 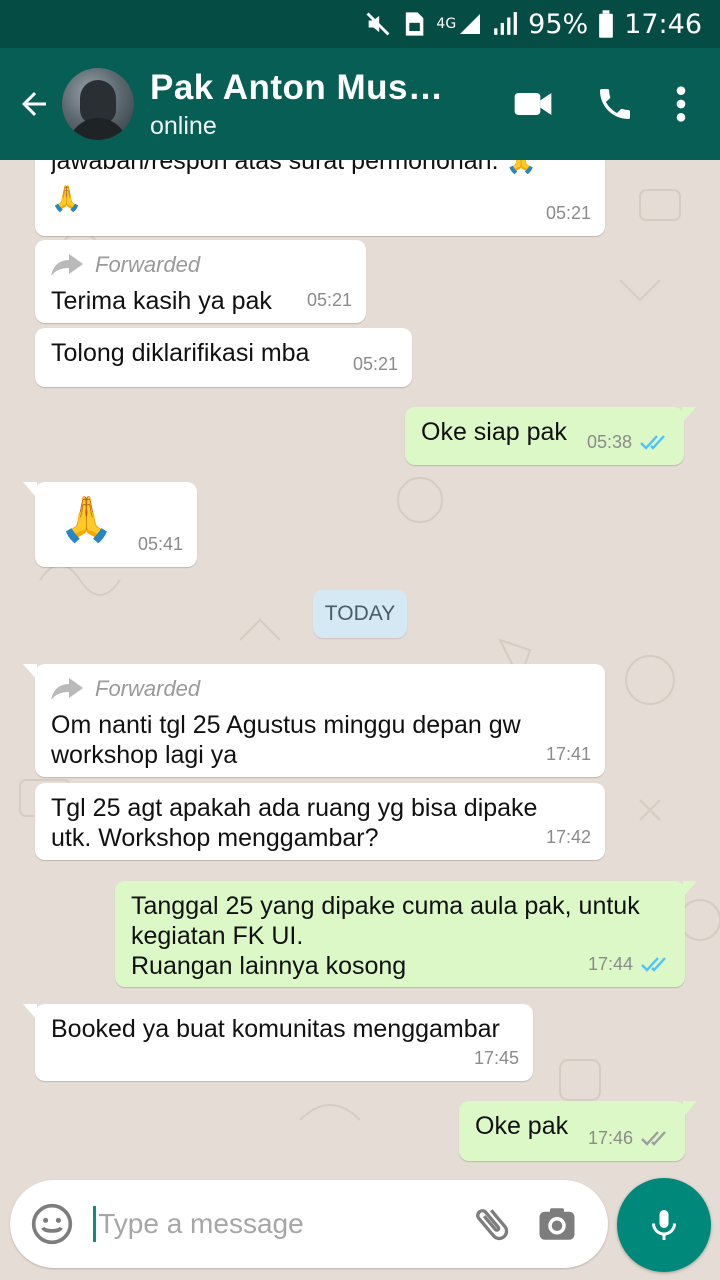 I want to click on camera-button, so click(x=557, y=1224).